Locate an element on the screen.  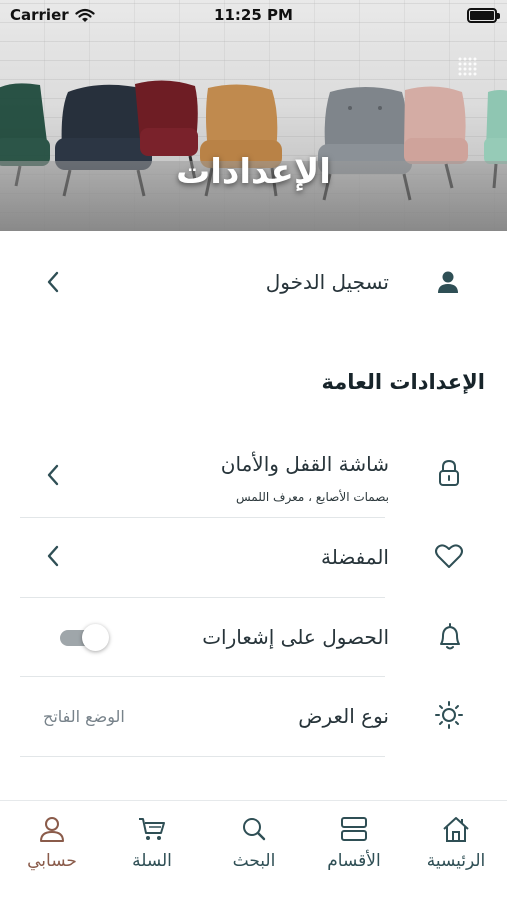
lock-subtitle: بصمات الأصابع ، معرف اللمس is located at coordinates (312, 497).